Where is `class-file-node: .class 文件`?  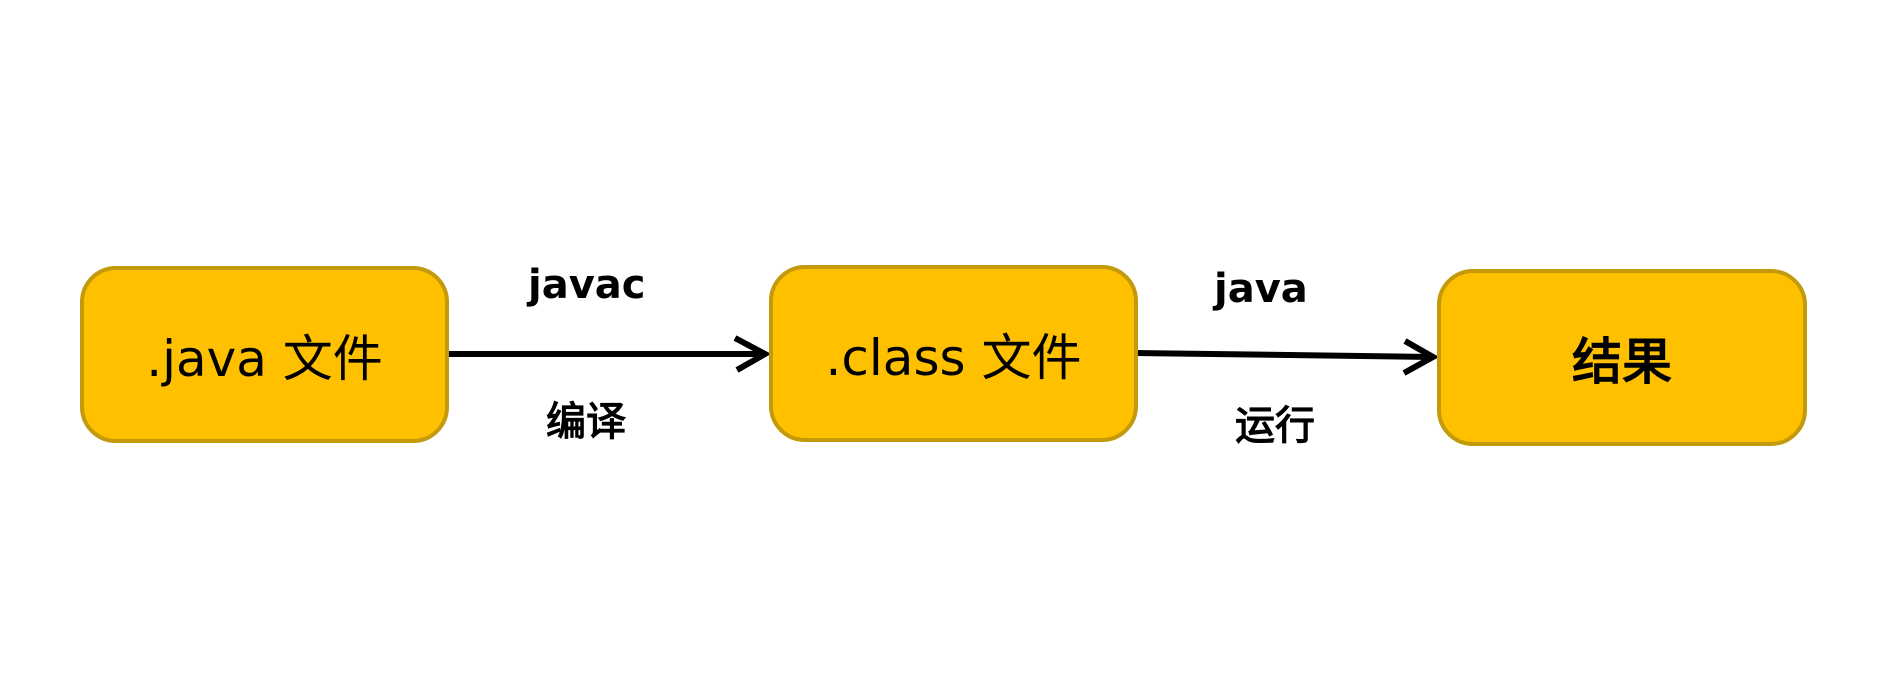
class-file-node: .class 文件 is located at coordinates (953, 353).